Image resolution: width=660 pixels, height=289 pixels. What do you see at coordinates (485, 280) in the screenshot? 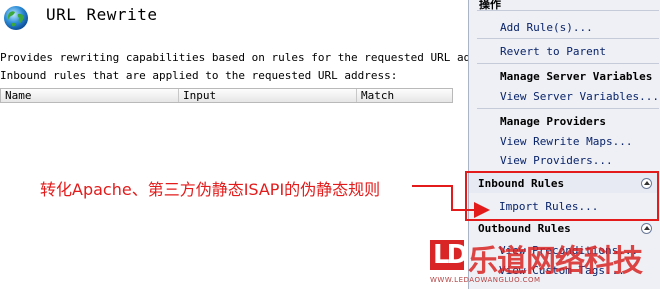
I see `watermark-sub: WWW.LEDAOWANGLUO.COM` at bounding box center [485, 280].